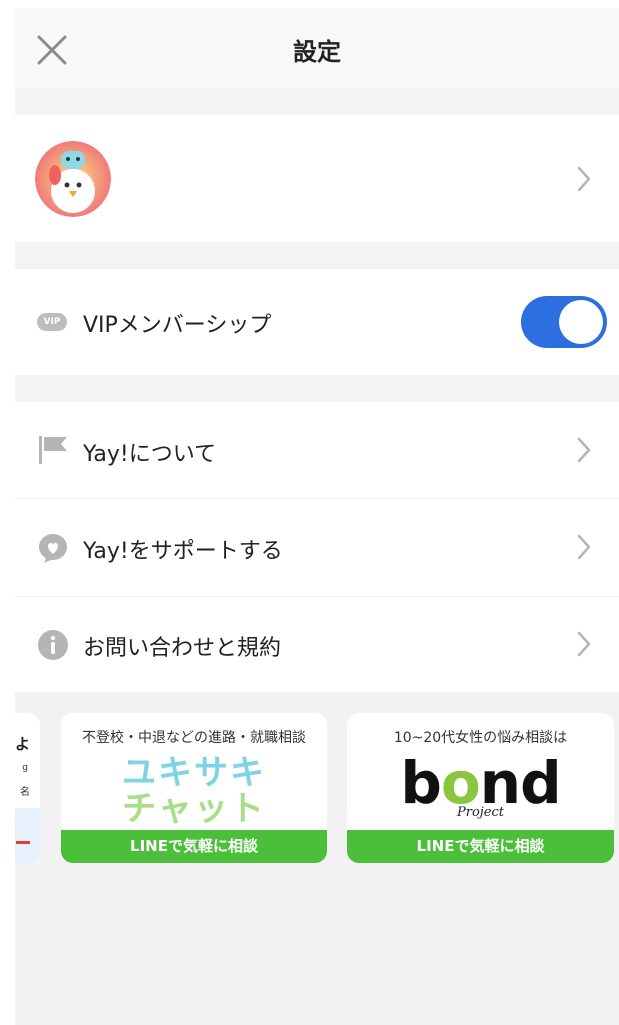 This screenshot has width=619, height=1025. What do you see at coordinates (52, 322) in the screenshot?
I see `vip-icon: VIP` at bounding box center [52, 322].